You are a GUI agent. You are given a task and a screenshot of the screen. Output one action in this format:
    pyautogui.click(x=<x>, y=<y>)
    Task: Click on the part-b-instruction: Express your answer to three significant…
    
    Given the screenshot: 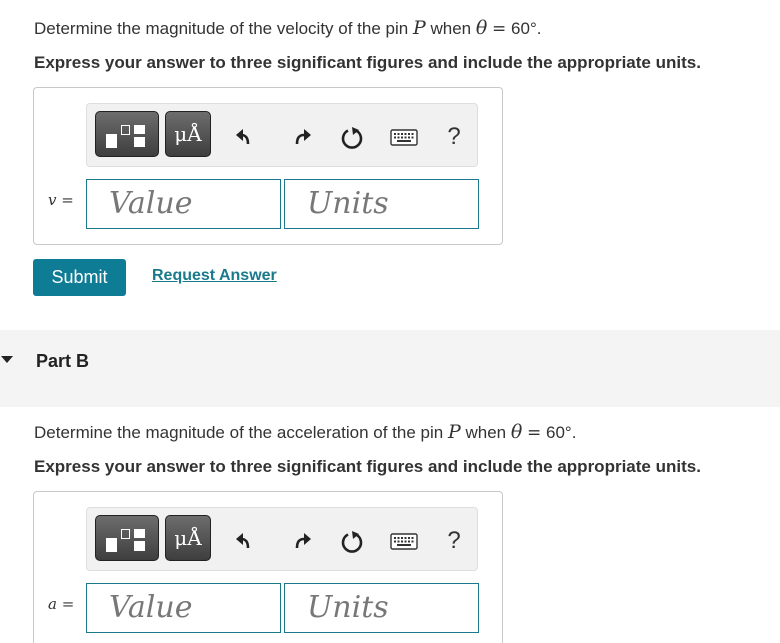 What is the action you would take?
    pyautogui.click(x=367, y=466)
    